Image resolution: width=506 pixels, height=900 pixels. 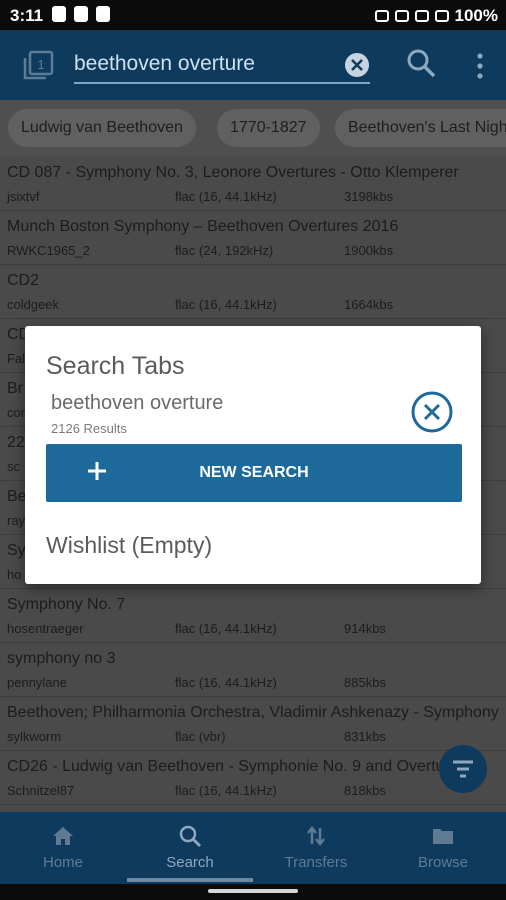 I want to click on svg-text: 1, so click(x=40, y=64).